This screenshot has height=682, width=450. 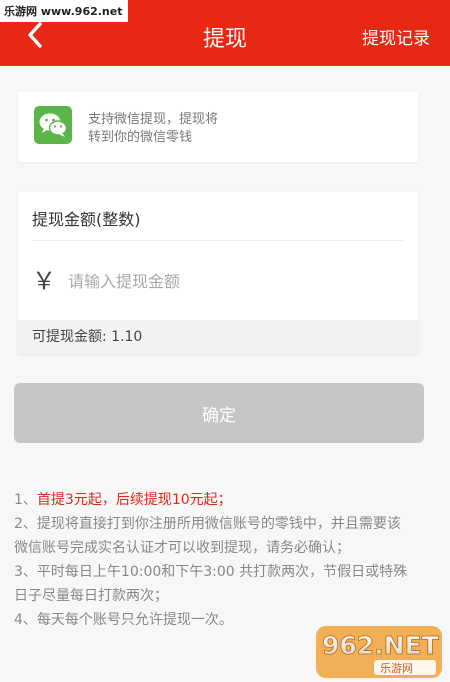 I want to click on wechat-description: 支持微信提现，提现将 转到你的微信零钱, so click(x=153, y=129).